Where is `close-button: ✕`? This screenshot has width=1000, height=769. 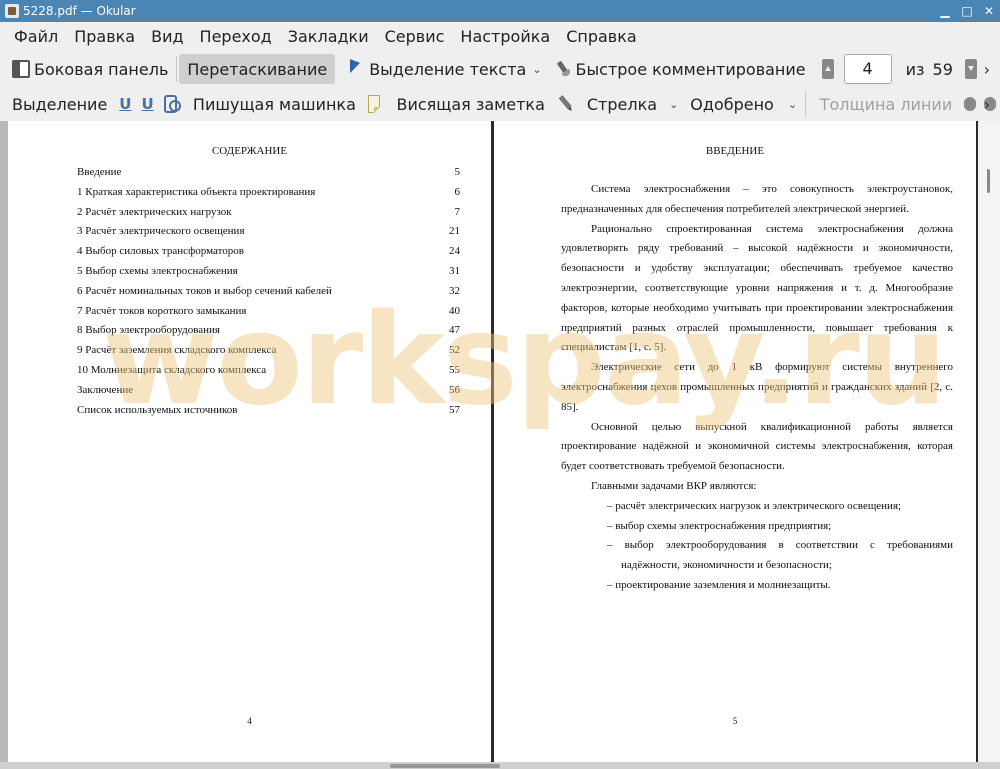
close-button: ✕ is located at coordinates (989, 11).